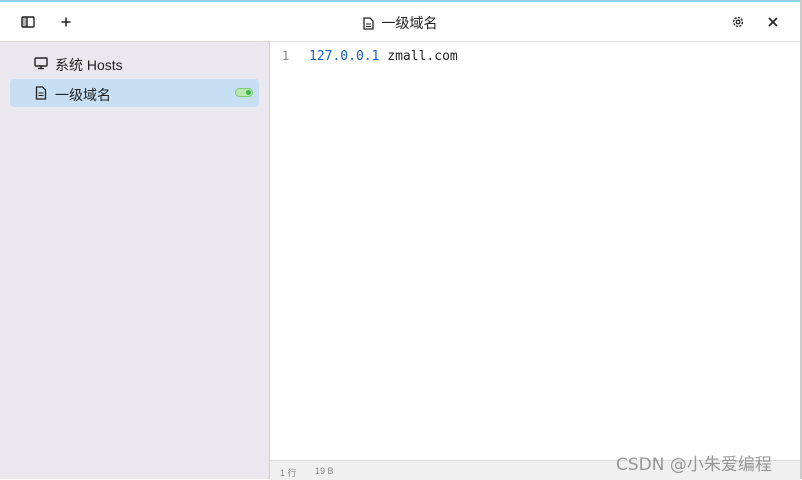  I want to click on close-icon, so click(773, 22).